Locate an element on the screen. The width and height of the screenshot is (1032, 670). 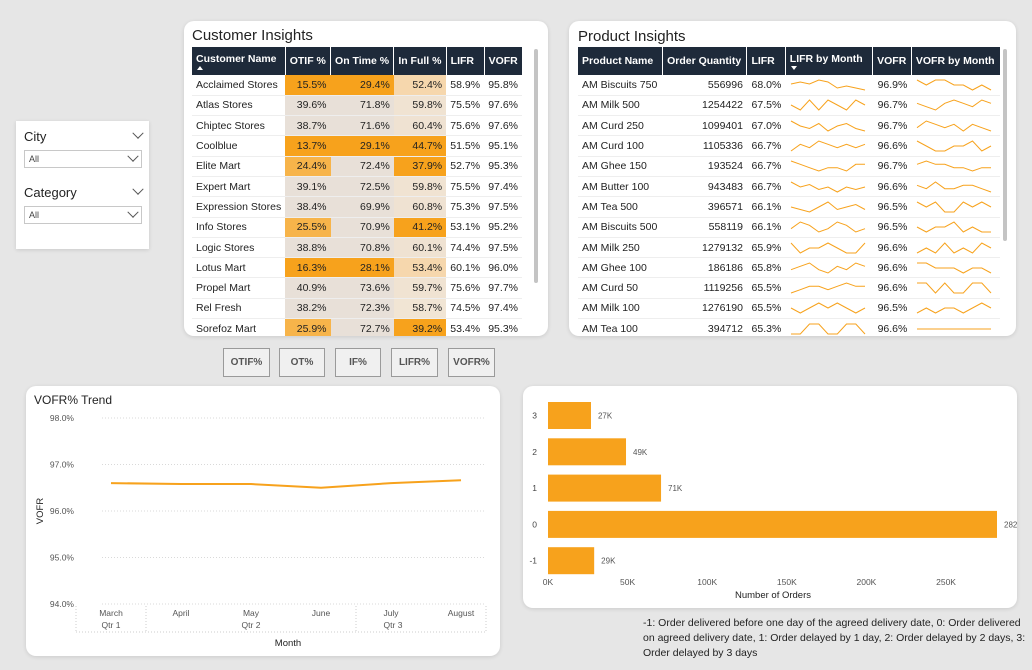
table-row: Rel Fresh 38.2% 72.3% 58.7% 74.5% 97.4% is located at coordinates (357, 309).